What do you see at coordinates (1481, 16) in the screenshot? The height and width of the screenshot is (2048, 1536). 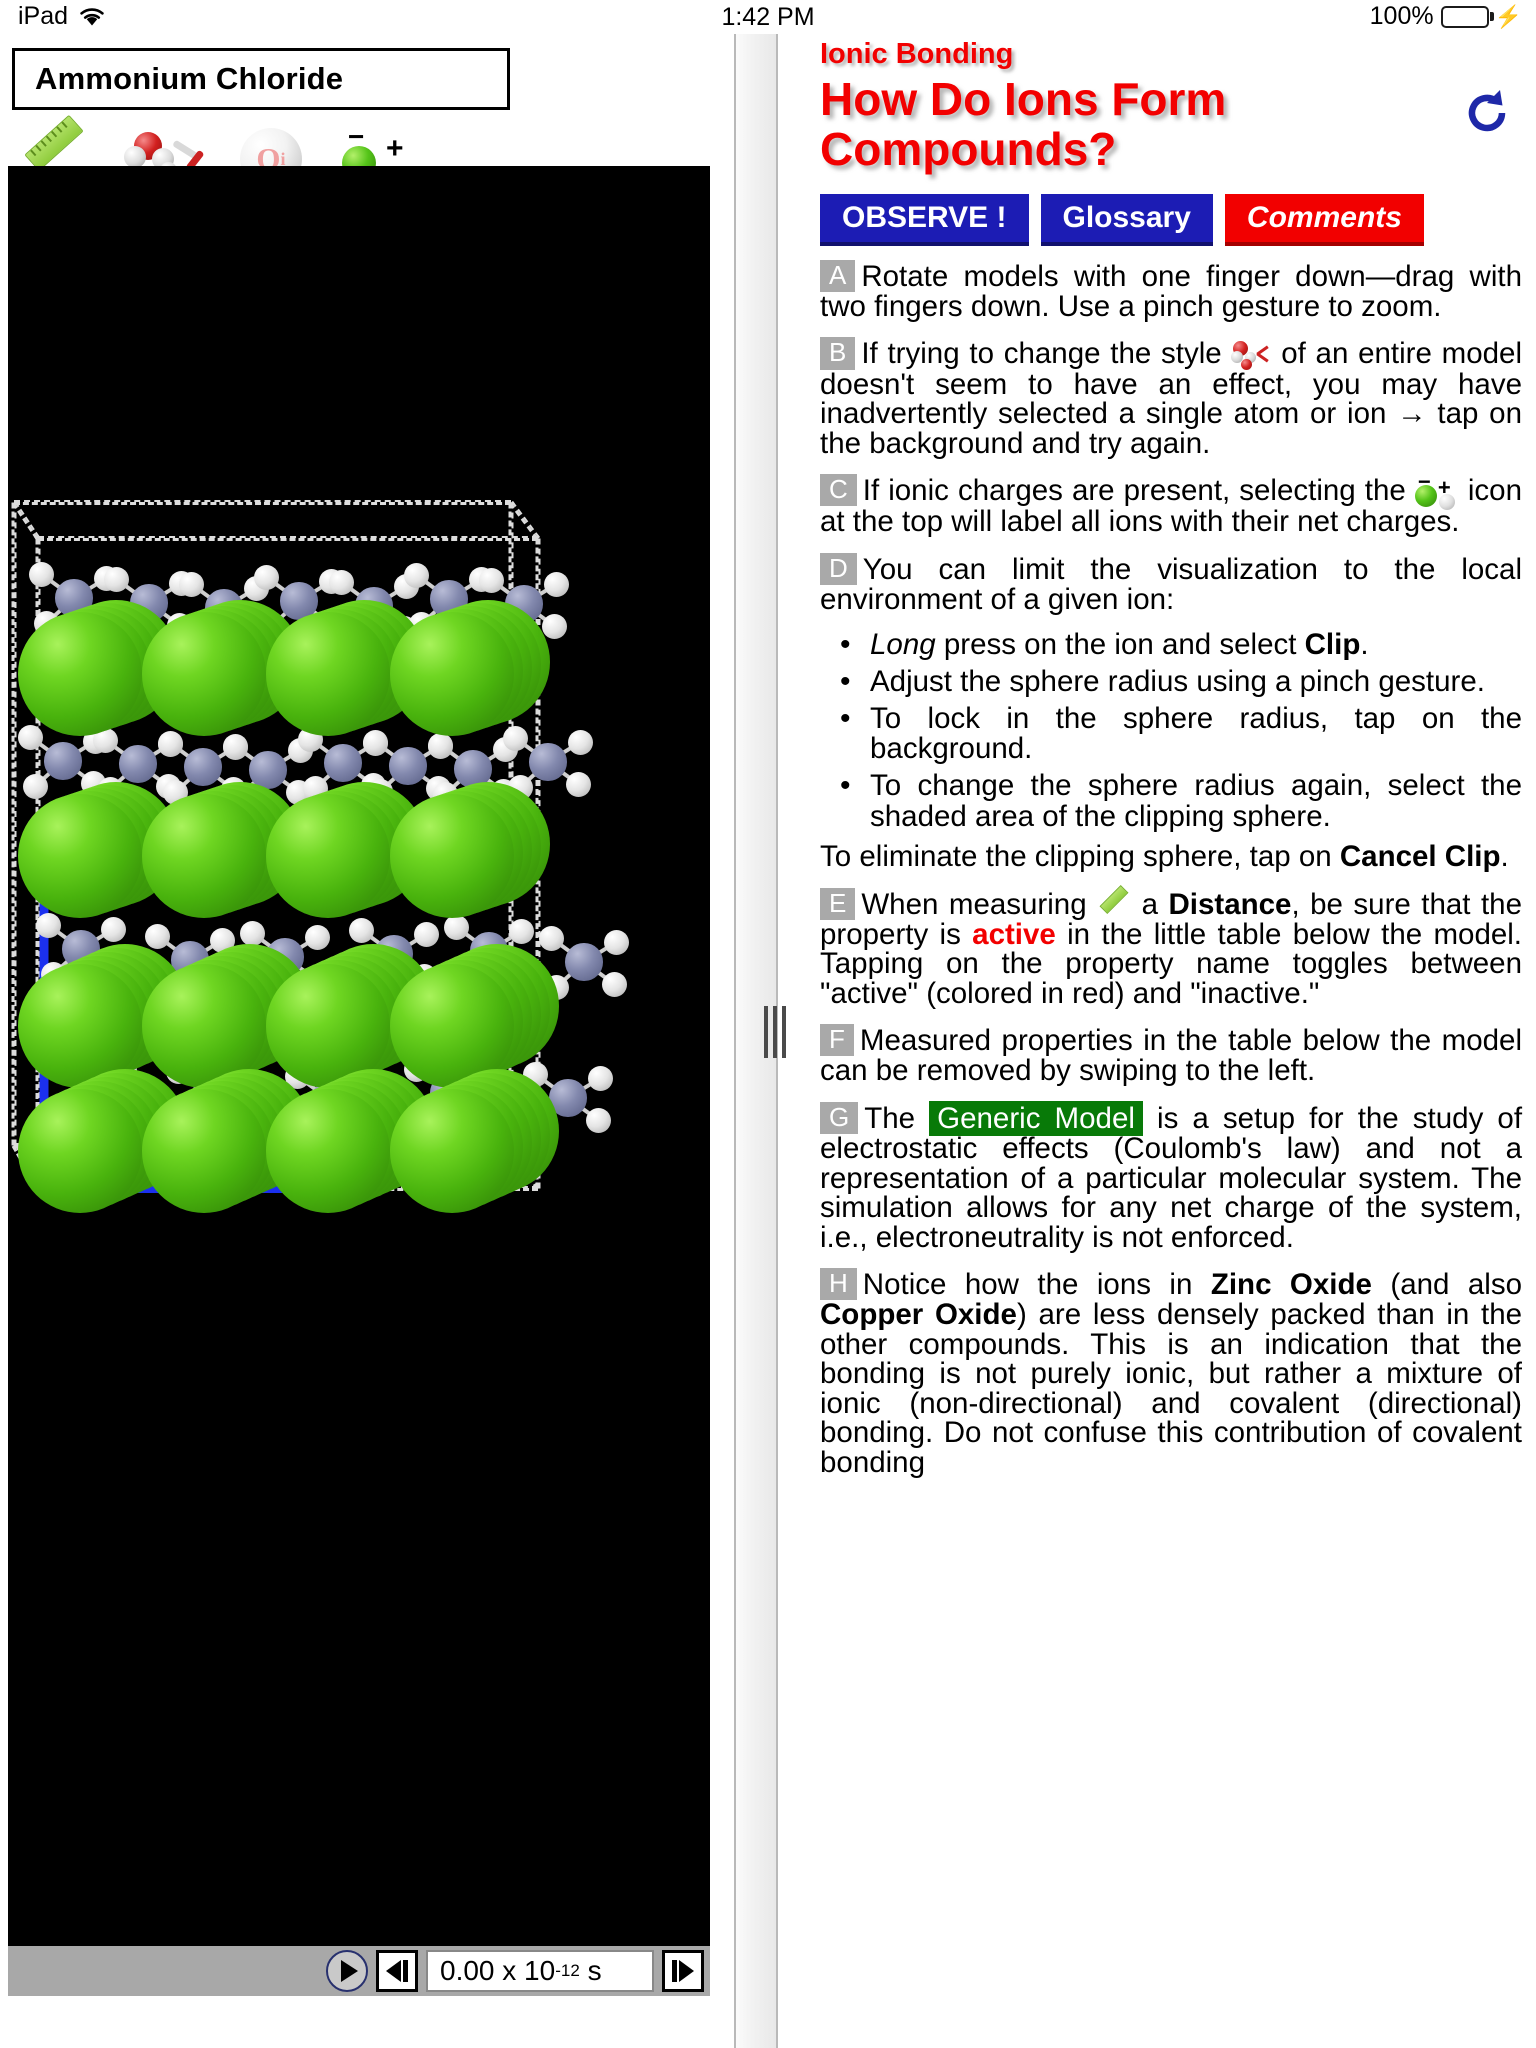 I see `battery-full-charging-icon: ⚡` at bounding box center [1481, 16].